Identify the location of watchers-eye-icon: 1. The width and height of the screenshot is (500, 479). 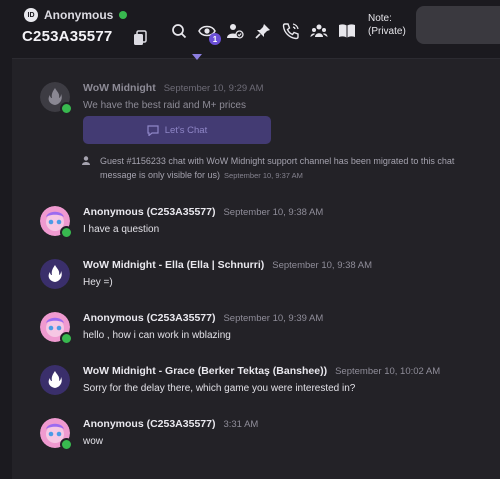
(209, 33).